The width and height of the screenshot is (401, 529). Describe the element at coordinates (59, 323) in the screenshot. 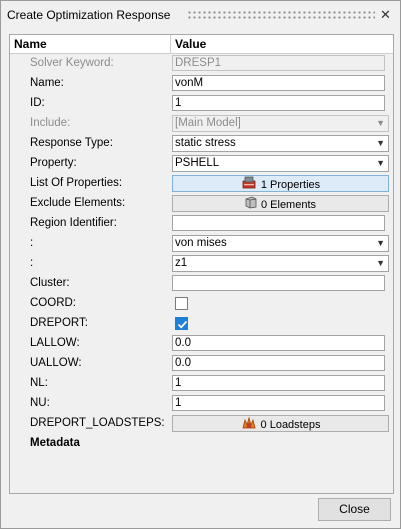

I see `dreport-label: DREPORT:` at that location.